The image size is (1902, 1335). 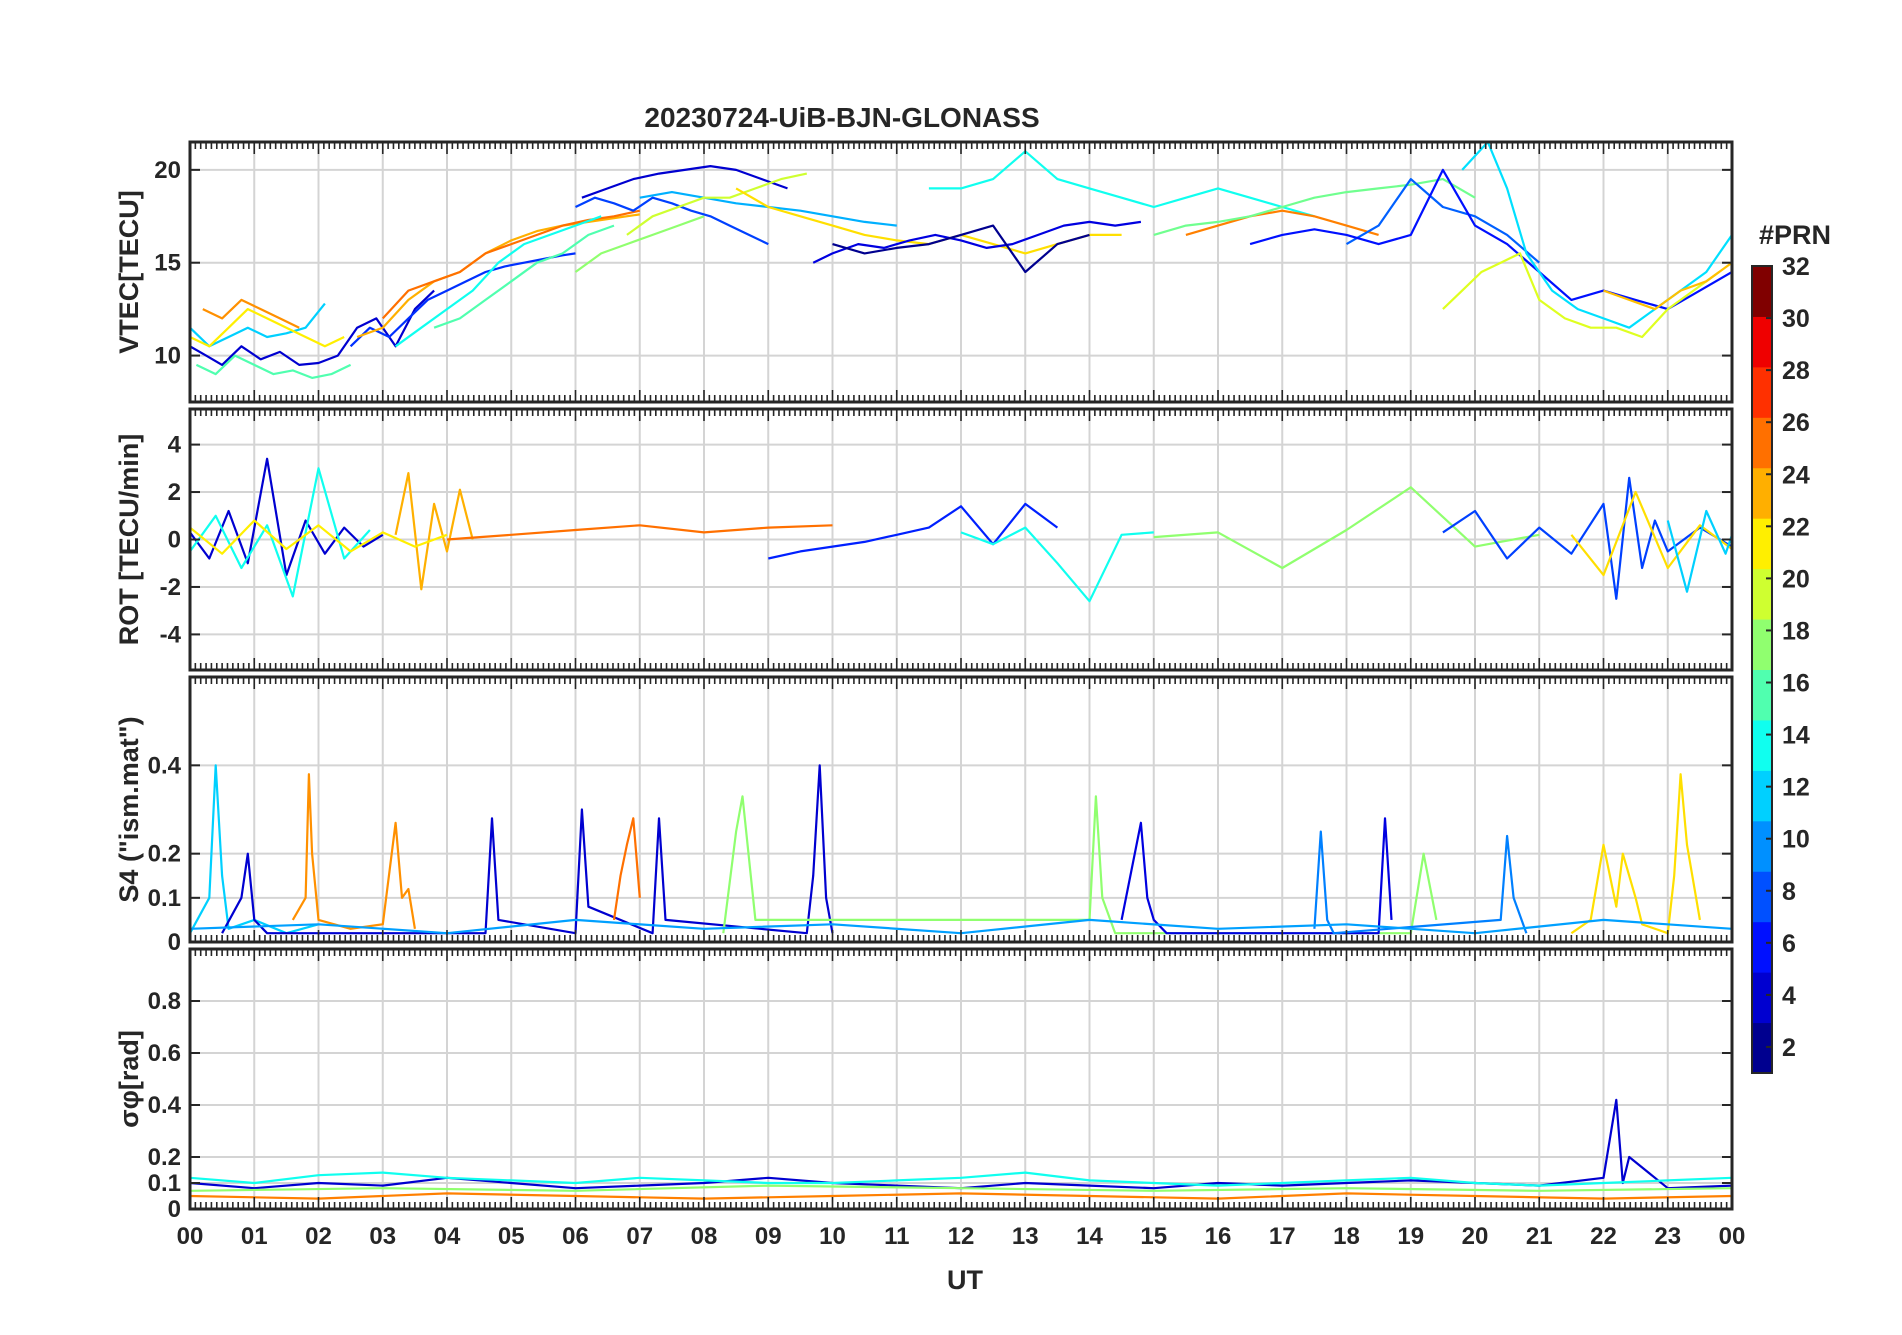 What do you see at coordinates (167, 263) in the screenshot?
I see `y-tick-label: 15` at bounding box center [167, 263].